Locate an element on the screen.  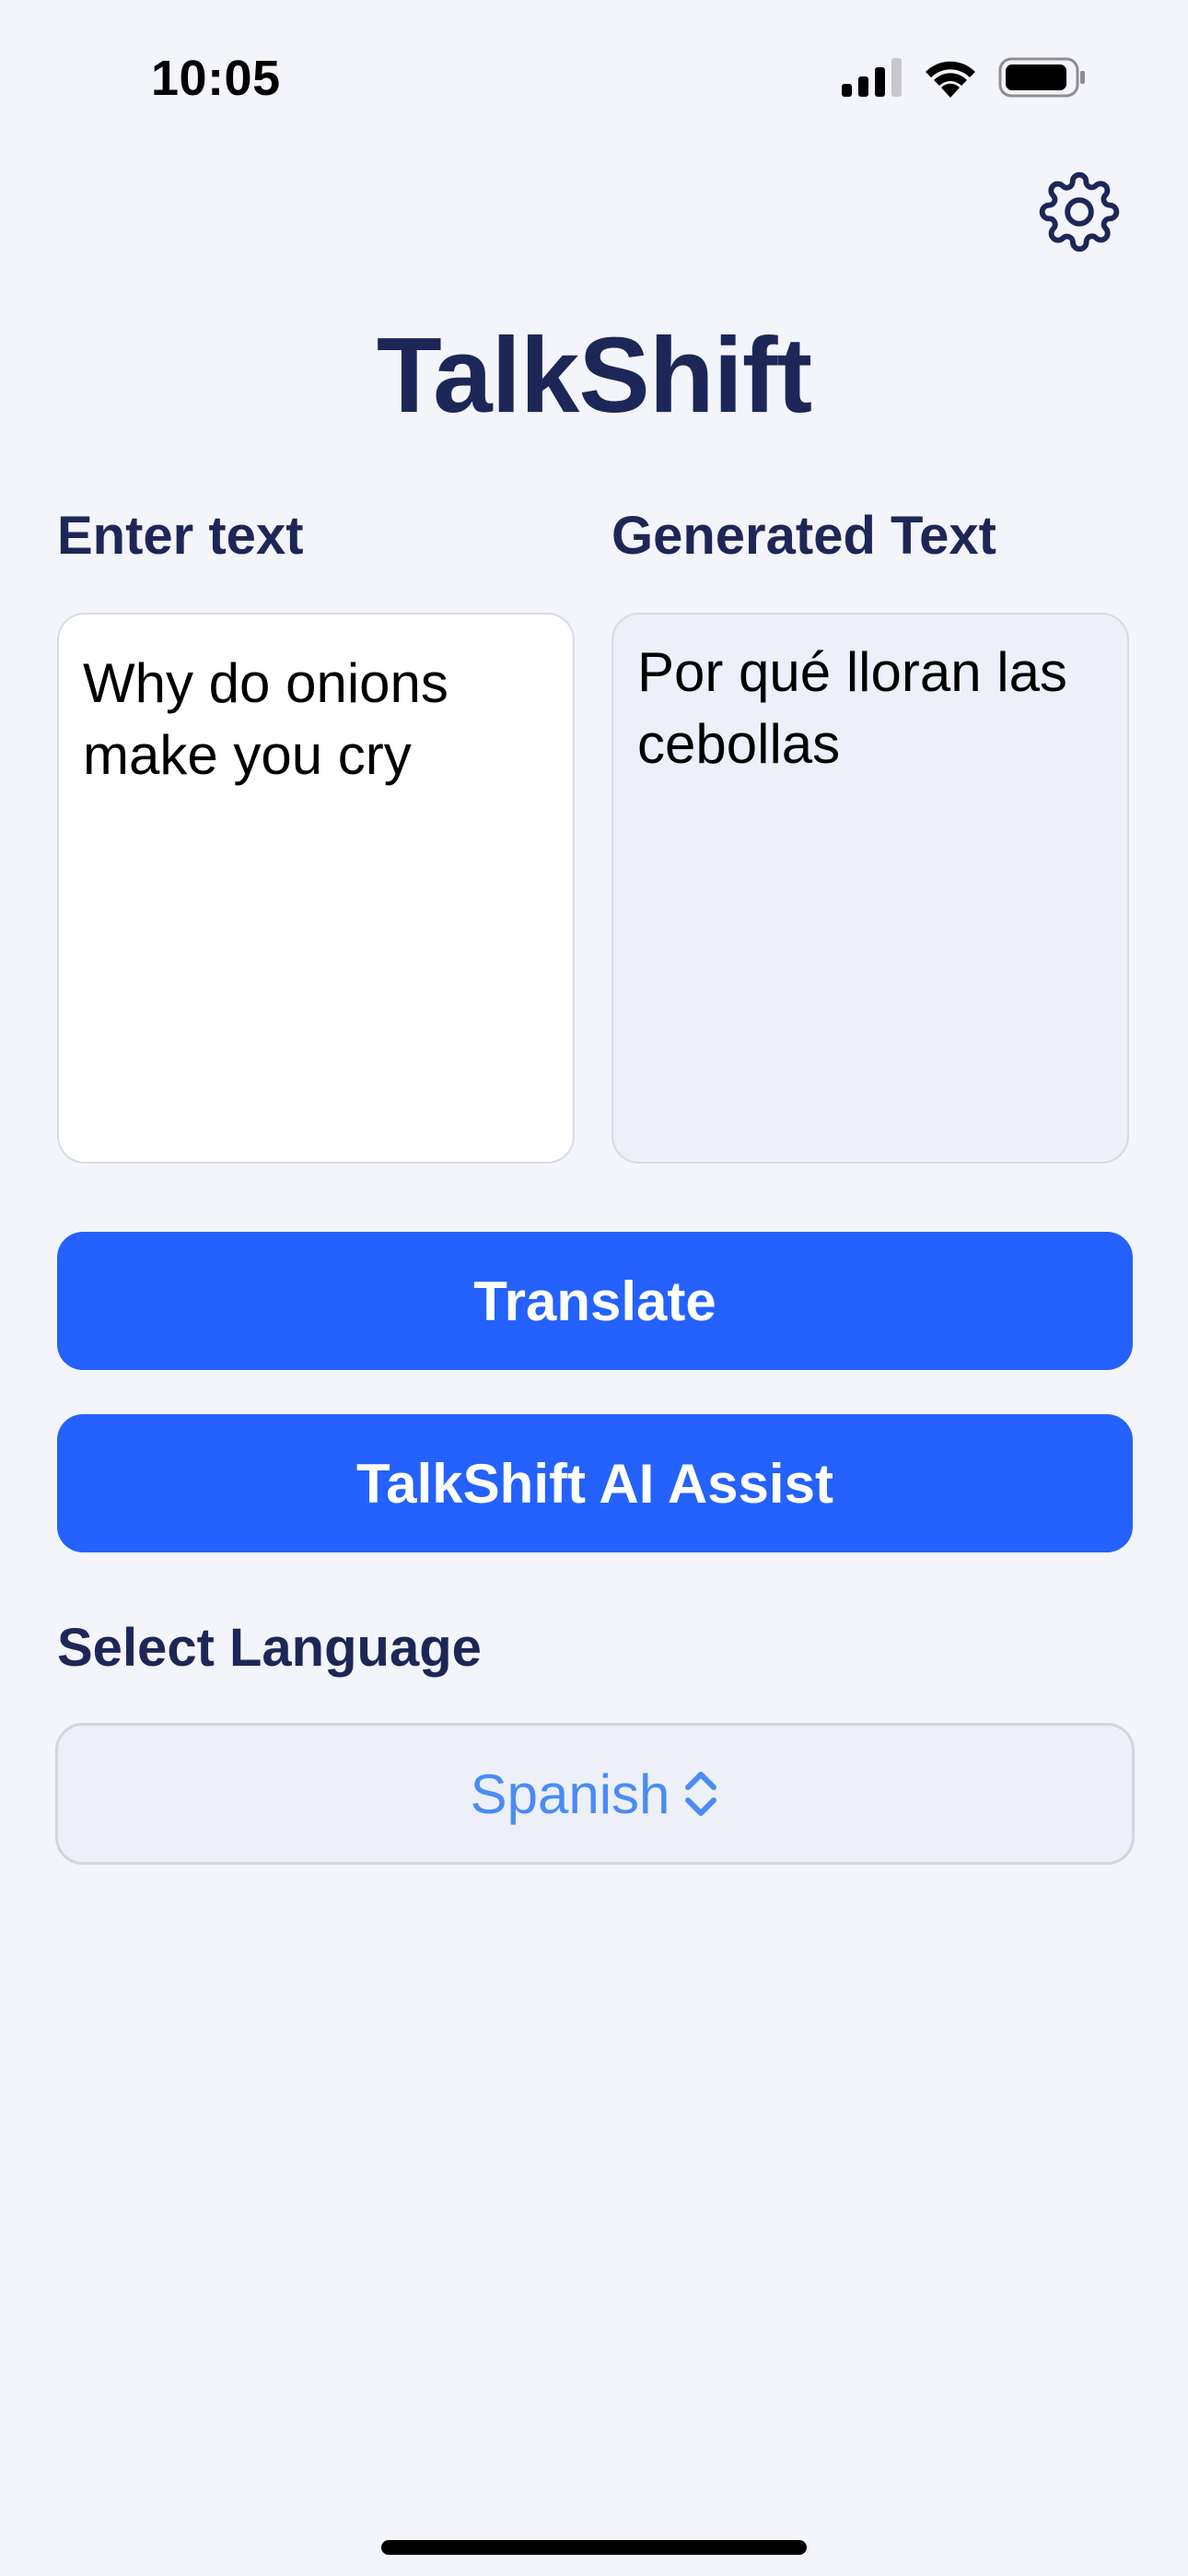
settings-button is located at coordinates (1079, 212).